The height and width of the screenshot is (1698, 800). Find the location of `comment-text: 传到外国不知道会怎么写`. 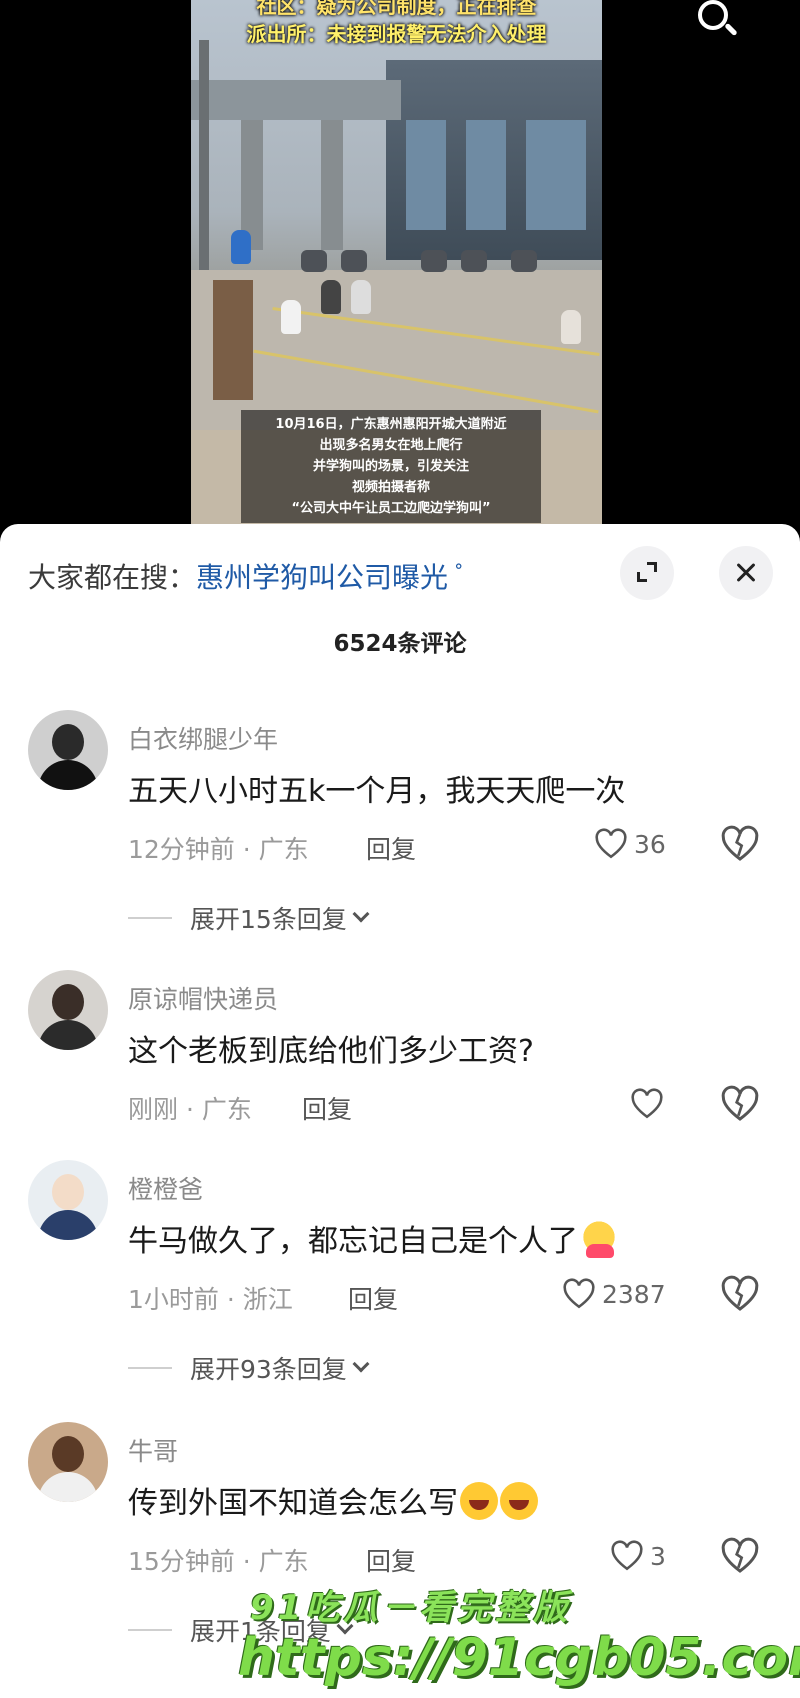

comment-text: 传到外国不知道会怎么写 is located at coordinates (333, 1501).